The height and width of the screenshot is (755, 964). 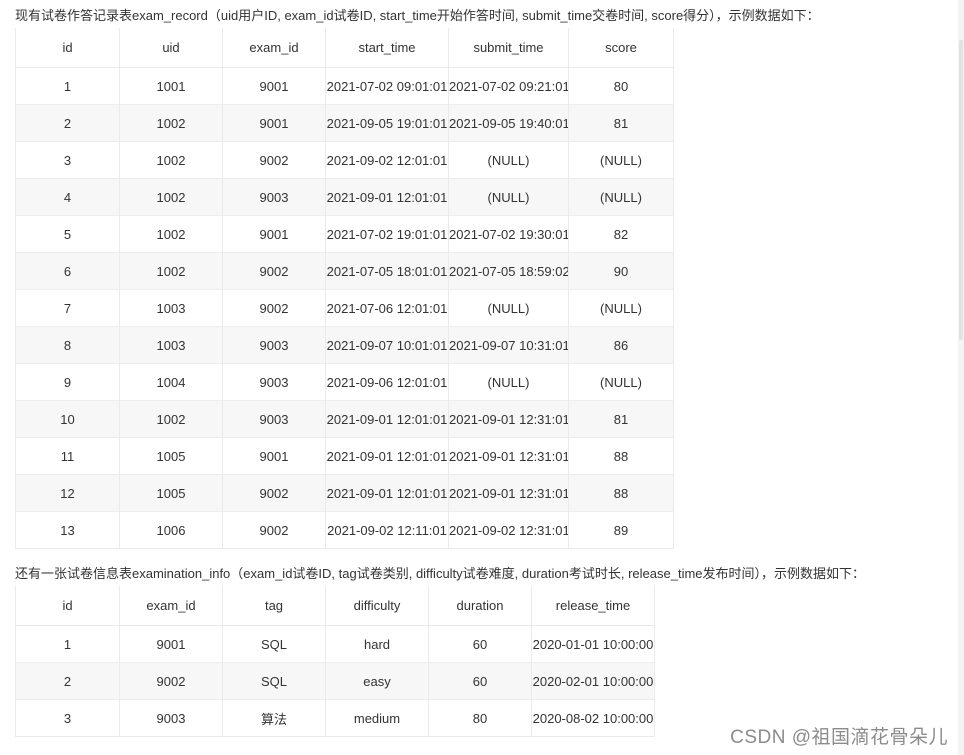 I want to click on table-cell-id: 13, so click(x=67, y=530).